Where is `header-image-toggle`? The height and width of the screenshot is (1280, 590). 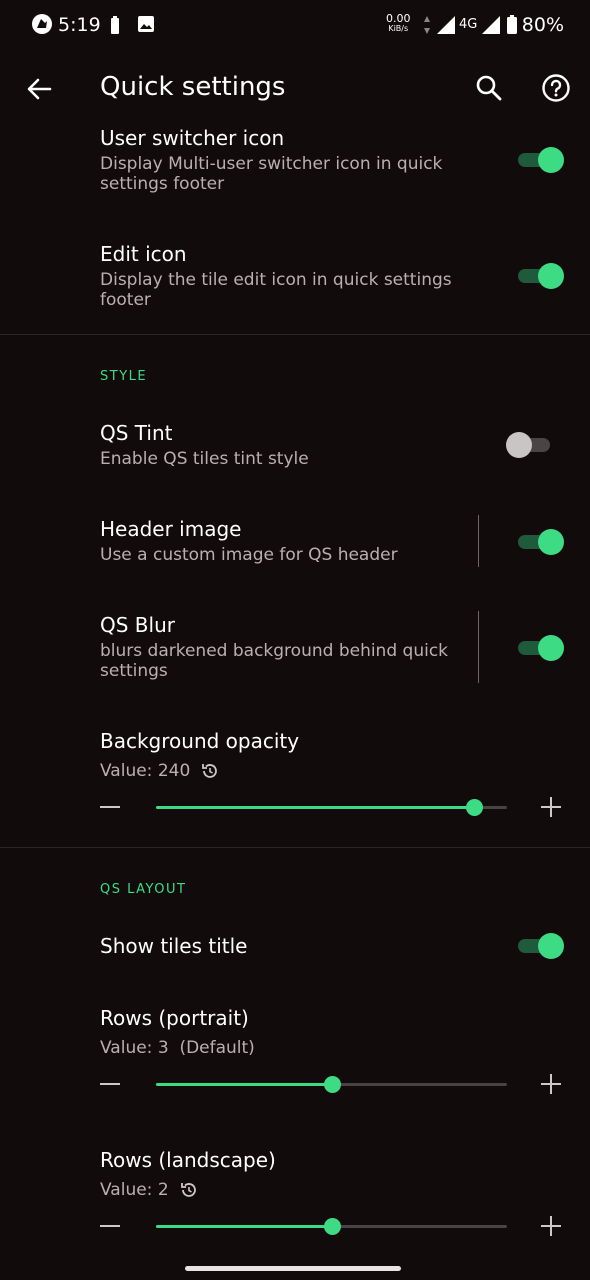 header-image-toggle is located at coordinates (540, 542).